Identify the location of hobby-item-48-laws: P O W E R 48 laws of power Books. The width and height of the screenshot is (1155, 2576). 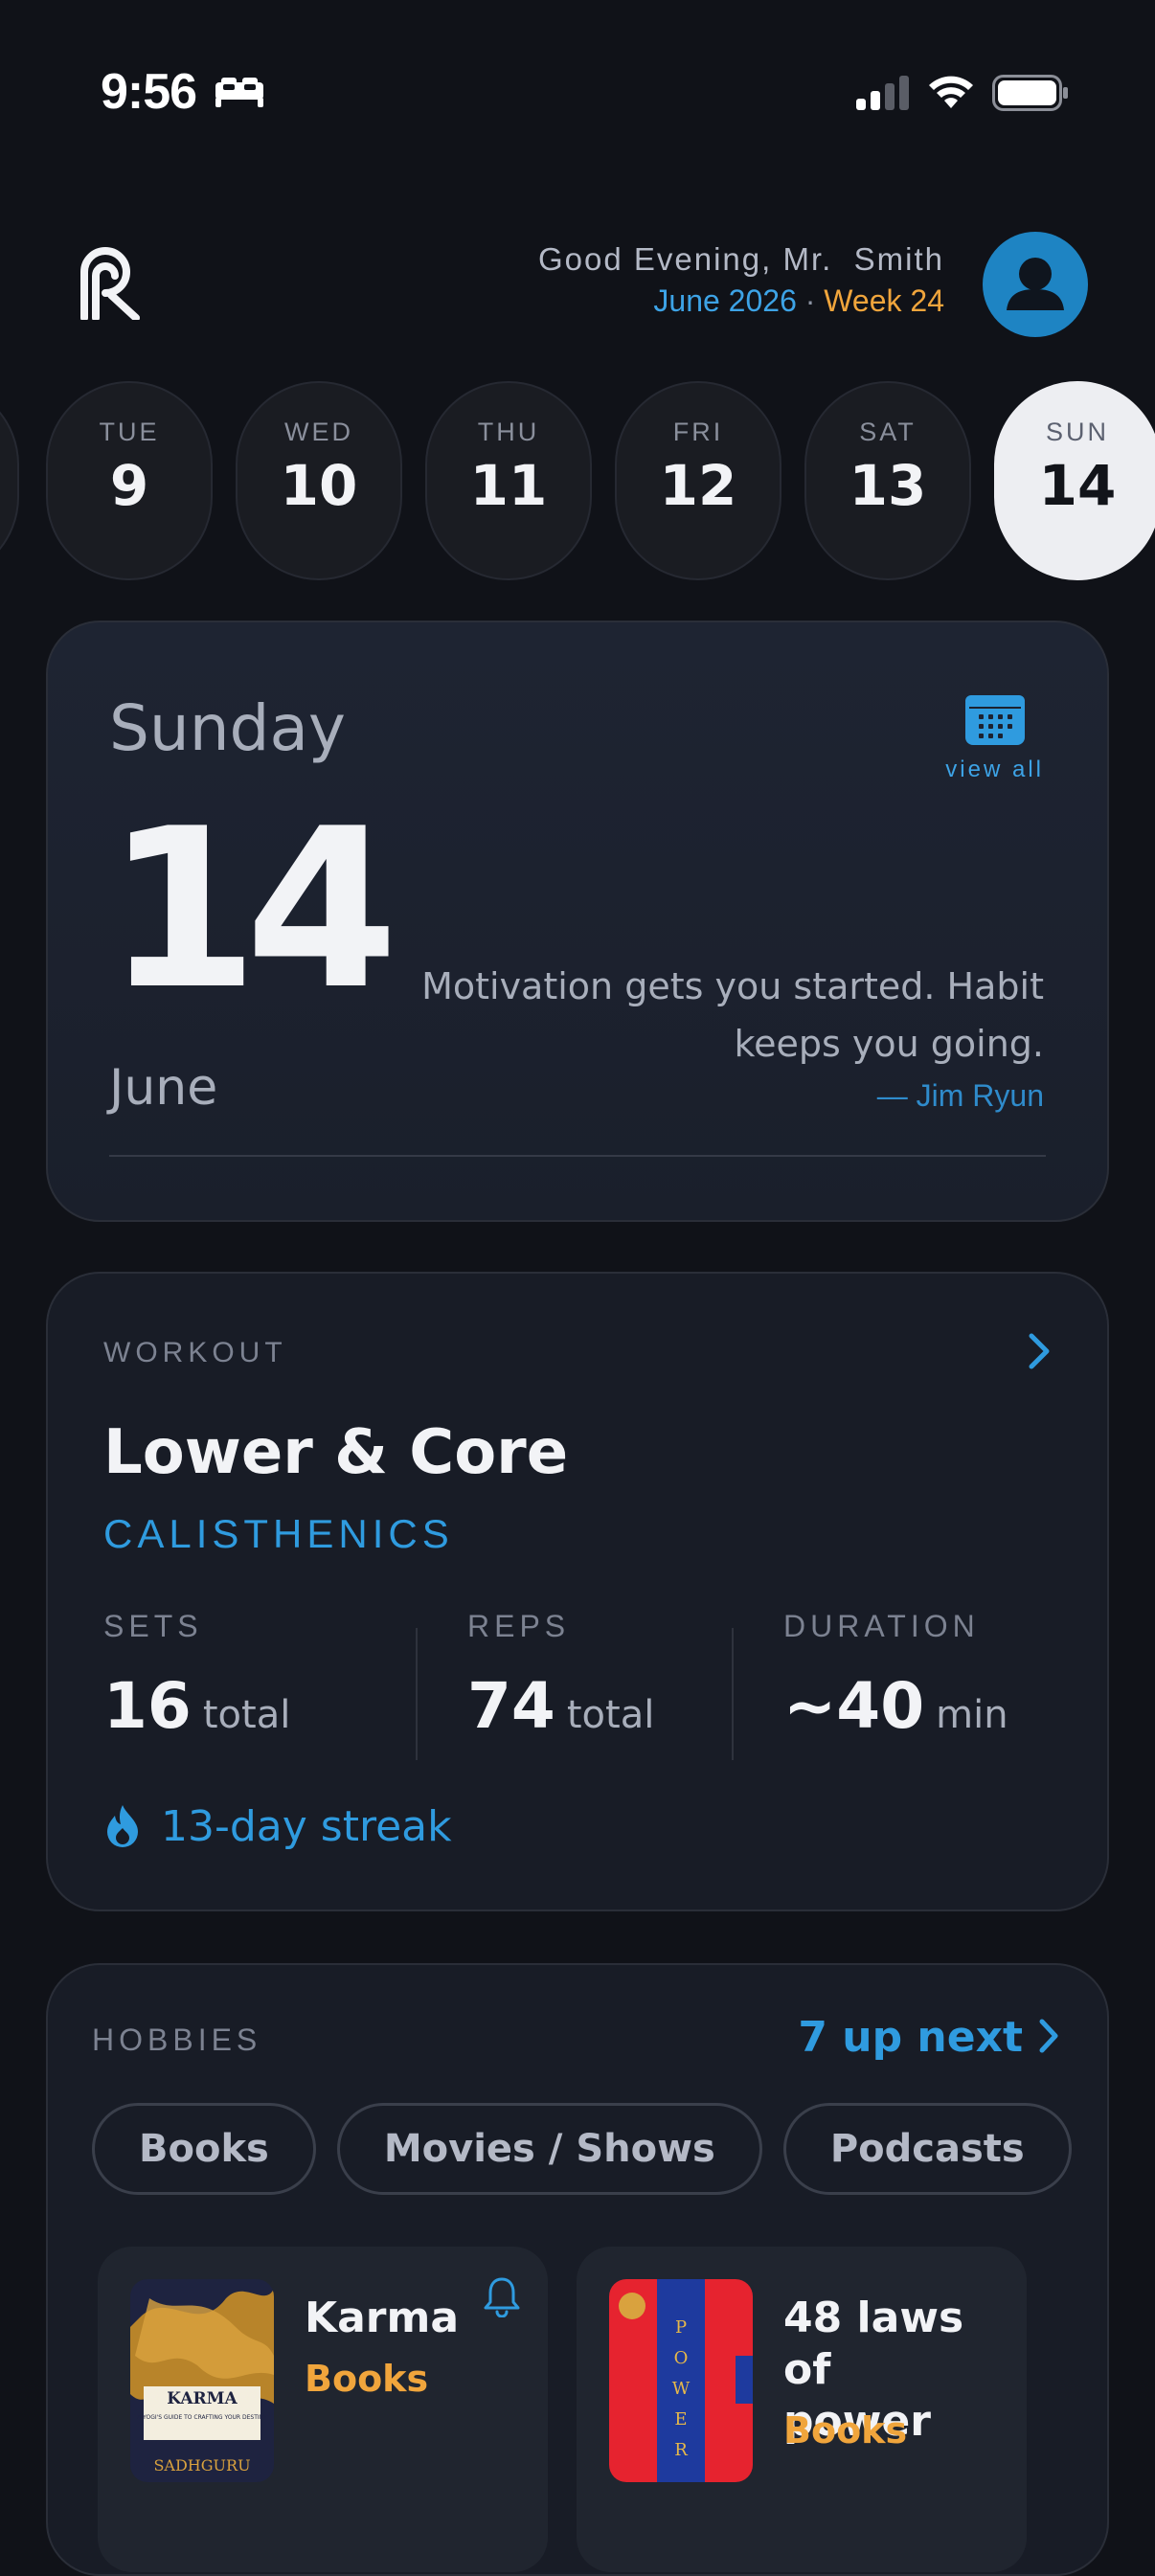
(802, 2409).